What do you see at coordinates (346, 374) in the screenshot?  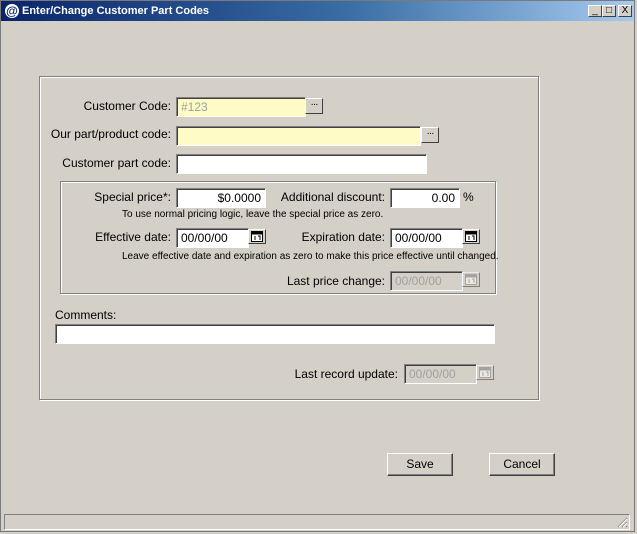 I see `last-record-update-label: Last record update:` at bounding box center [346, 374].